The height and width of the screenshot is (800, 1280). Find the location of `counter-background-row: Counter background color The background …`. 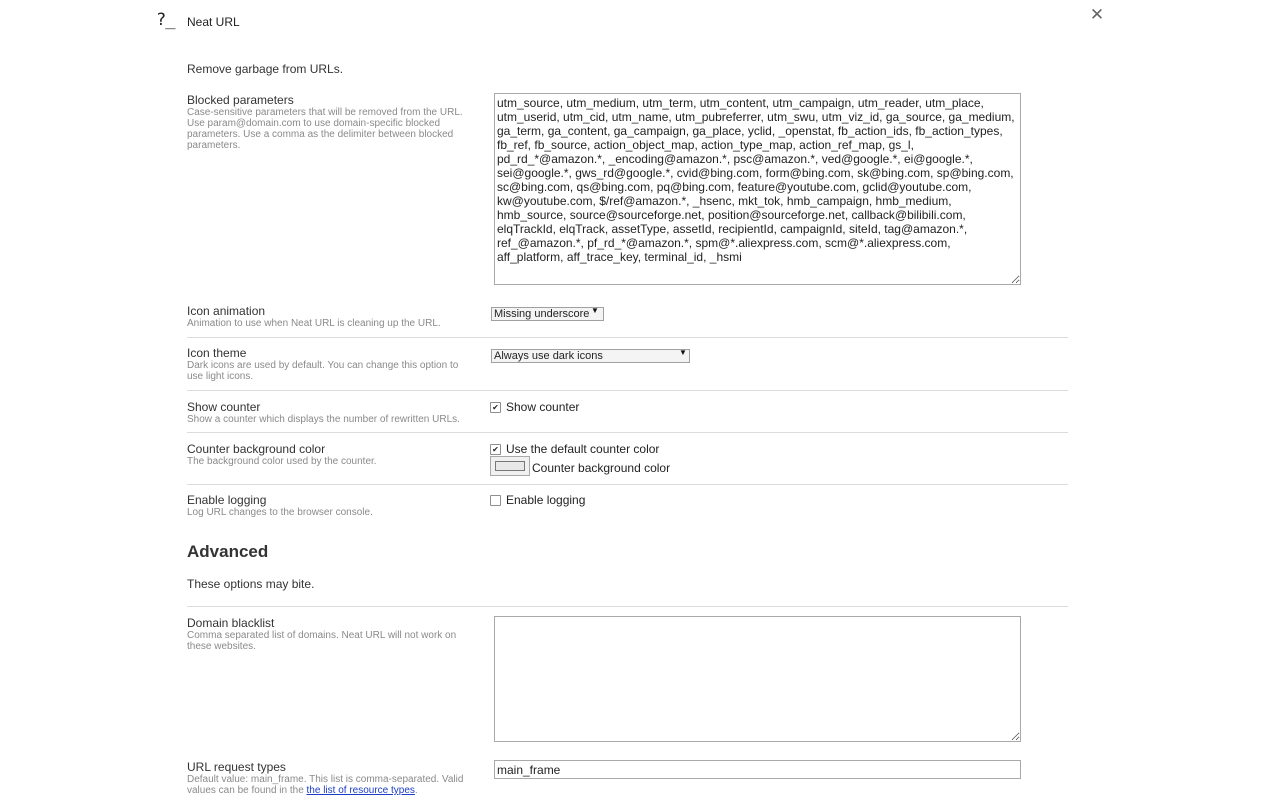

counter-background-row: Counter background color The background … is located at coordinates (627, 458).